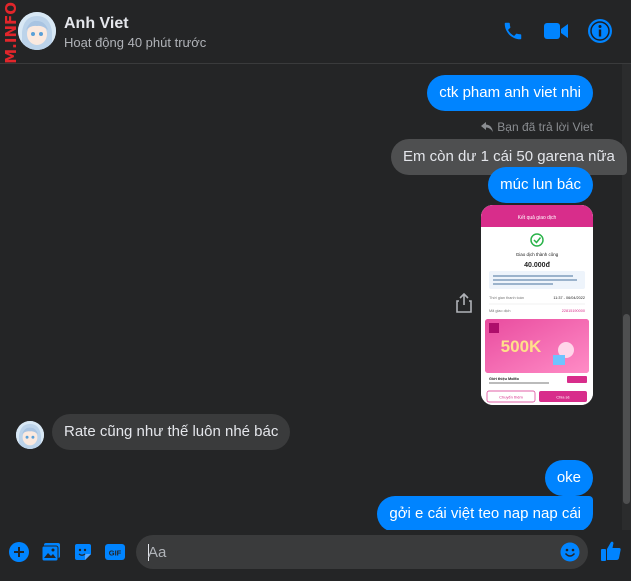  I want to click on reply-arrow-icon, so click(487, 127).